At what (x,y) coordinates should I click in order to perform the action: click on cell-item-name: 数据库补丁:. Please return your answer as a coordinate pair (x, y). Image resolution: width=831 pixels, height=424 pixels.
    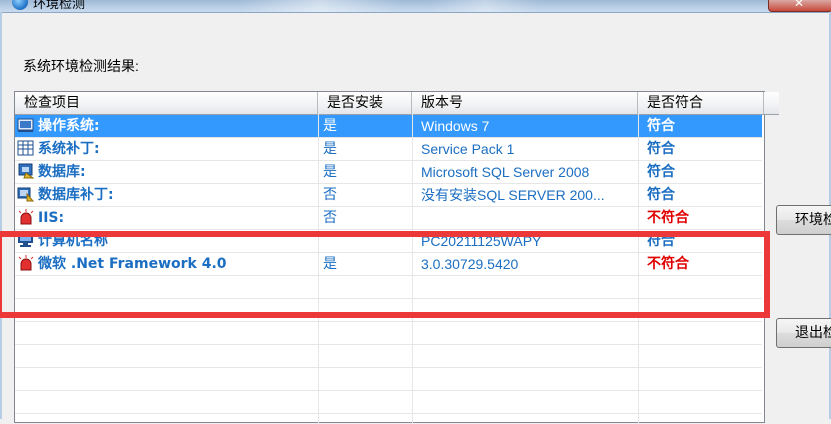
    Looking at the image, I should click on (167, 195).